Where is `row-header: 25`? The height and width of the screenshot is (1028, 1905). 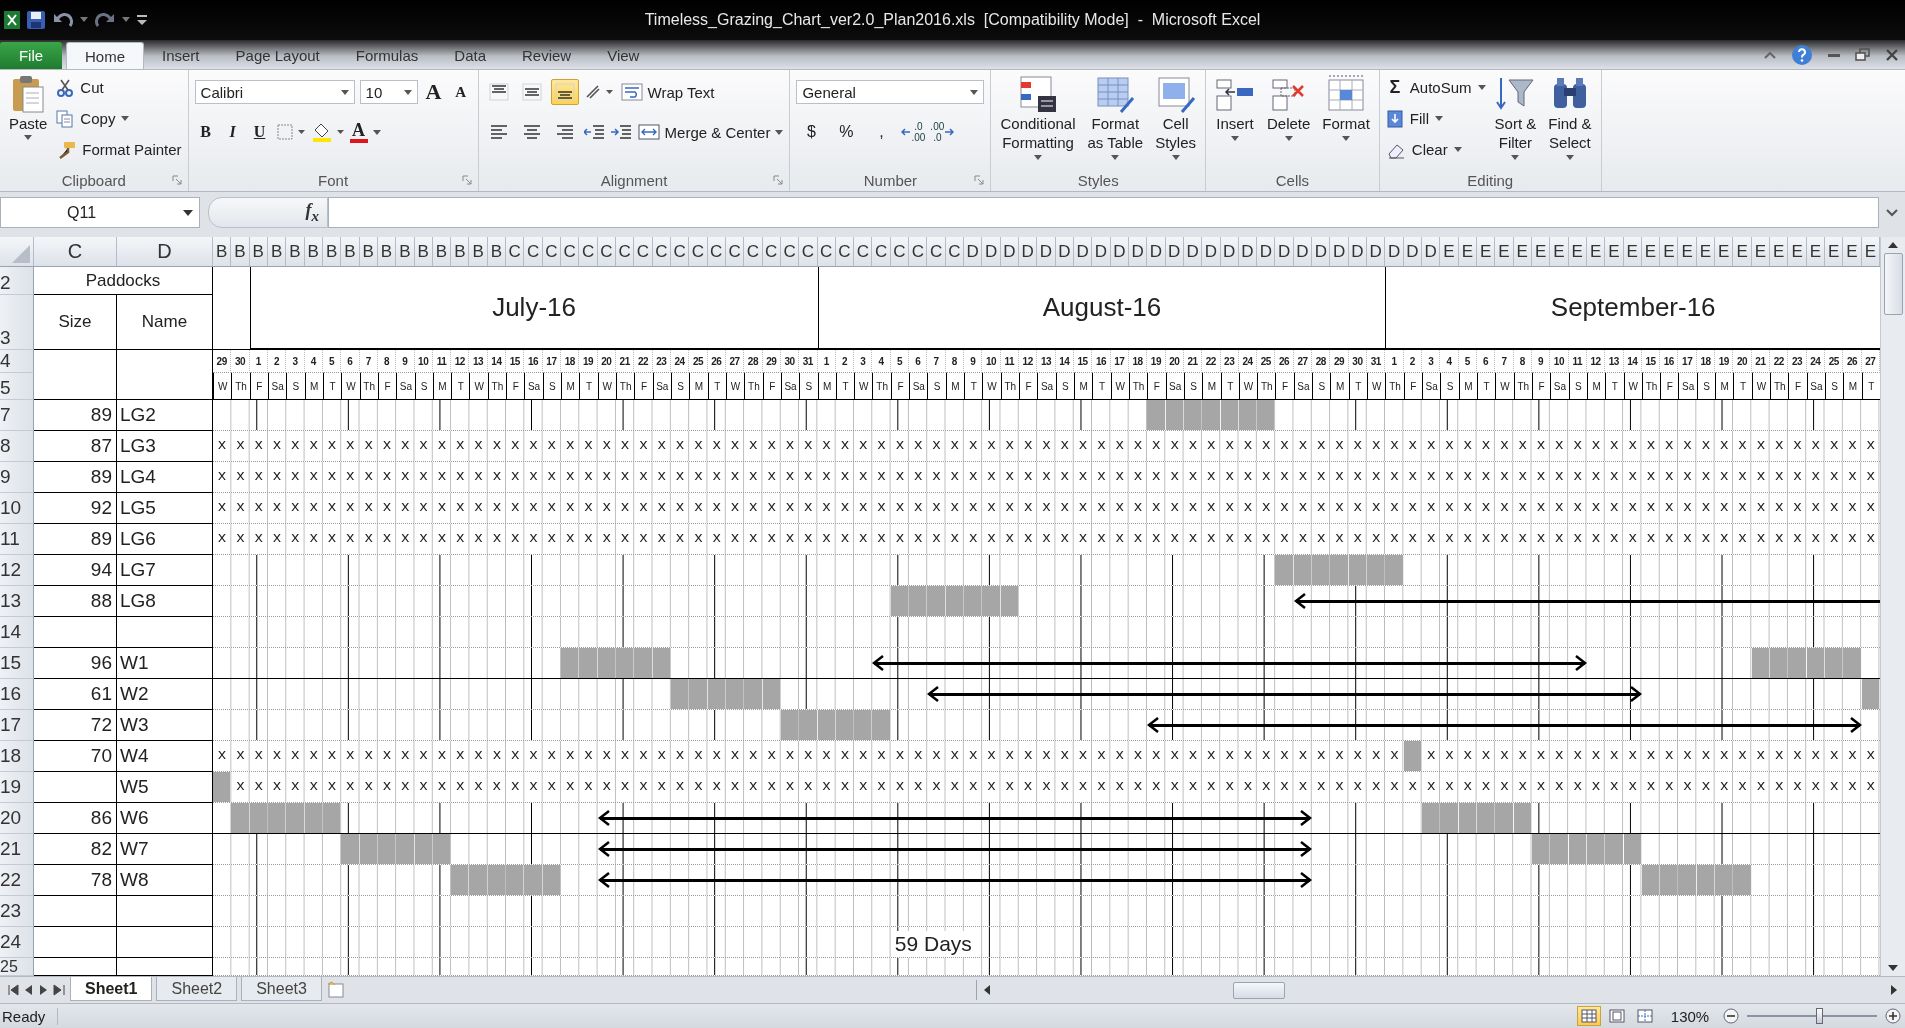 row-header: 25 is located at coordinates (17, 967).